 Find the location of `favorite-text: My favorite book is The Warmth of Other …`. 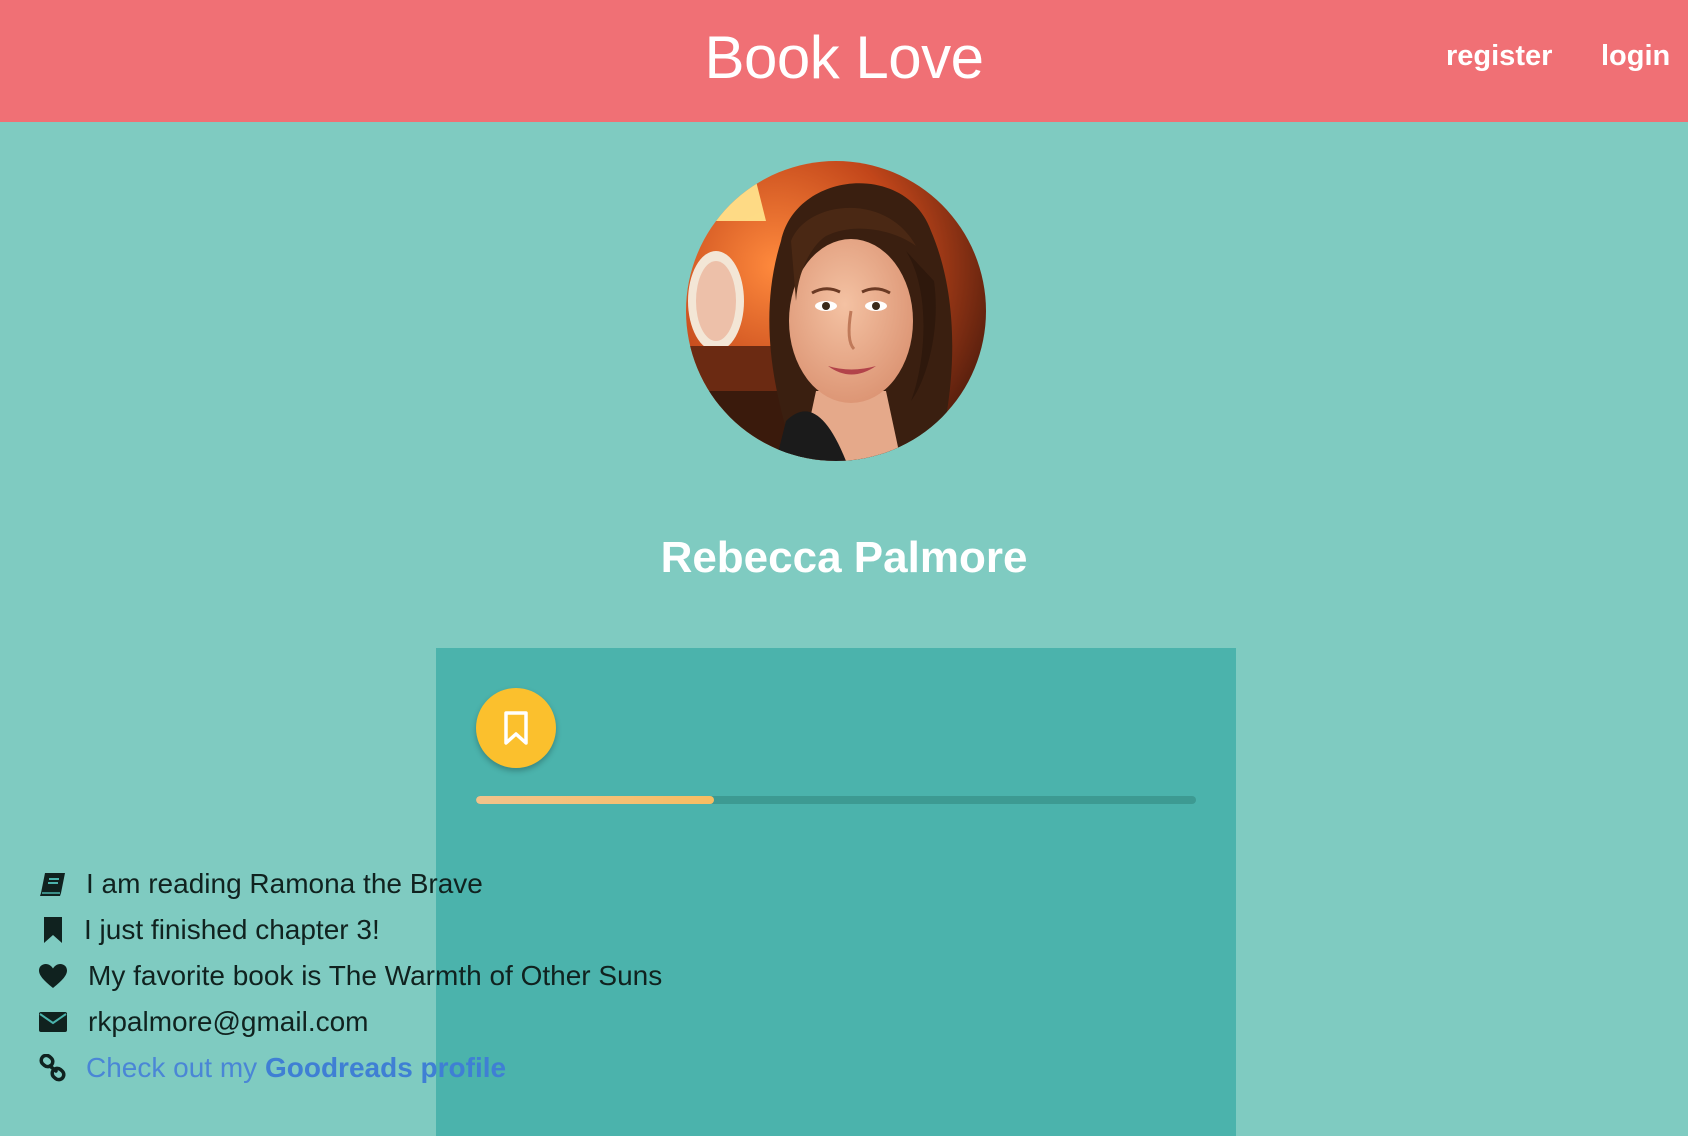

favorite-text: My favorite book is The Warmth of Other … is located at coordinates (375, 975).